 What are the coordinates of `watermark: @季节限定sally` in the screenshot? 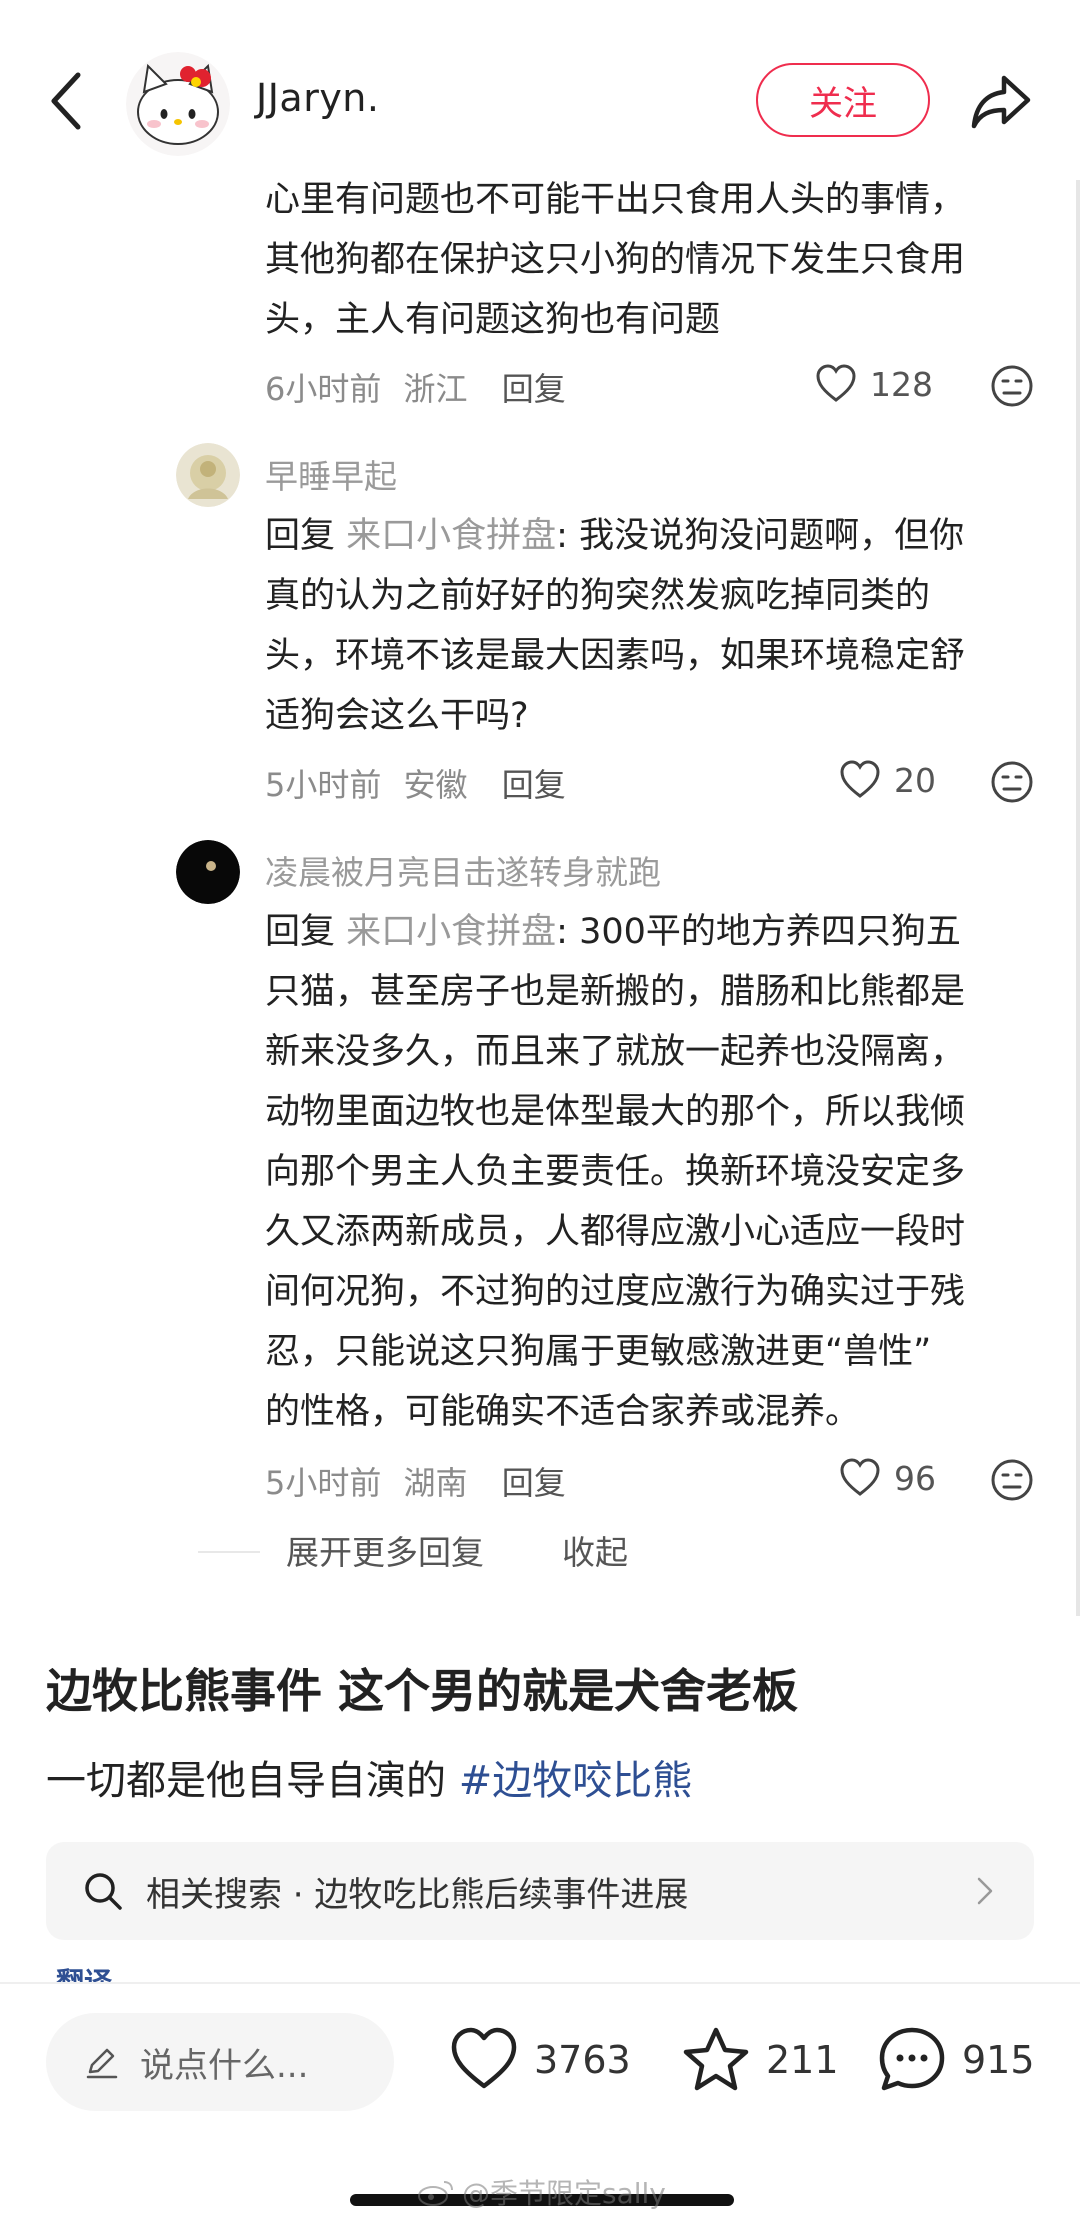 It's located at (541, 2192).